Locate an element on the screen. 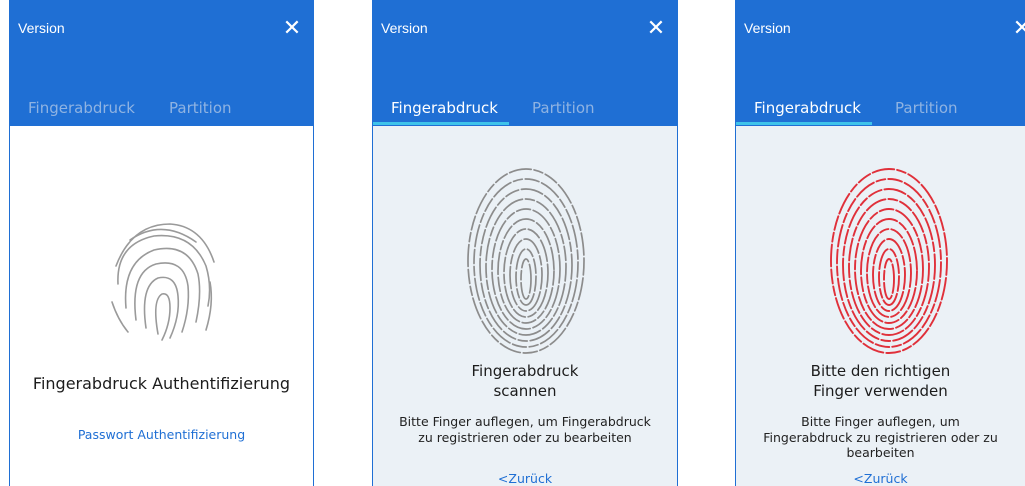 Image resolution: width=1025 pixels, height=486 pixels. scan-status-line1: Fingerabdruck is located at coordinates (525, 371).